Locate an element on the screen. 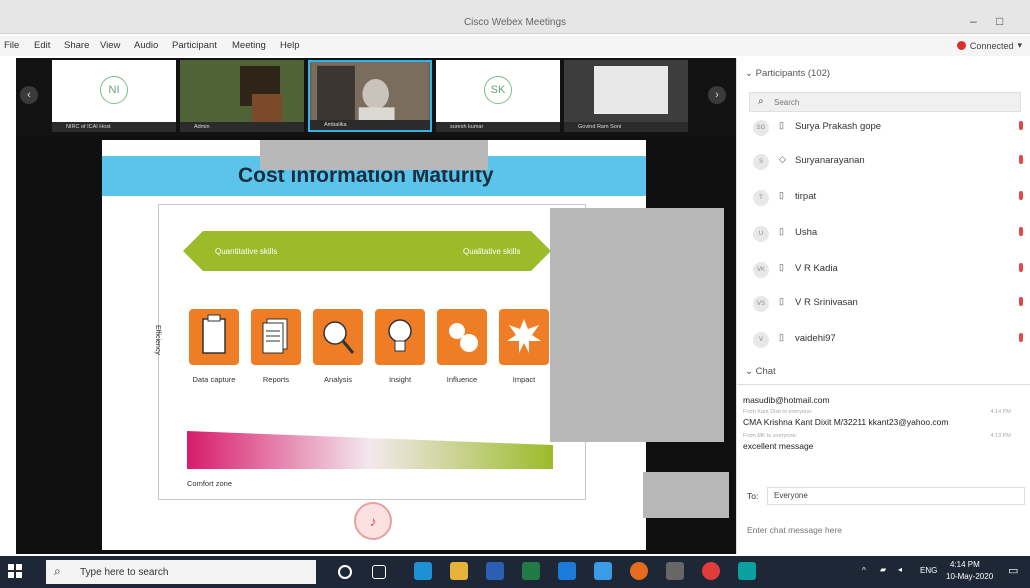 The width and height of the screenshot is (1030, 588). video-tile-active-speaker: Ambalika is located at coordinates (370, 96).